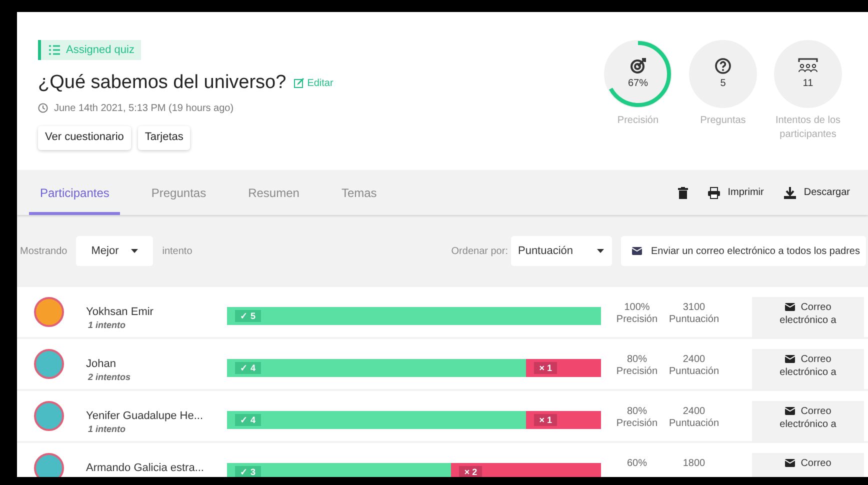 Image resolution: width=868 pixels, height=485 pixels. What do you see at coordinates (723, 83) in the screenshot?
I see `stat-value: 5` at bounding box center [723, 83].